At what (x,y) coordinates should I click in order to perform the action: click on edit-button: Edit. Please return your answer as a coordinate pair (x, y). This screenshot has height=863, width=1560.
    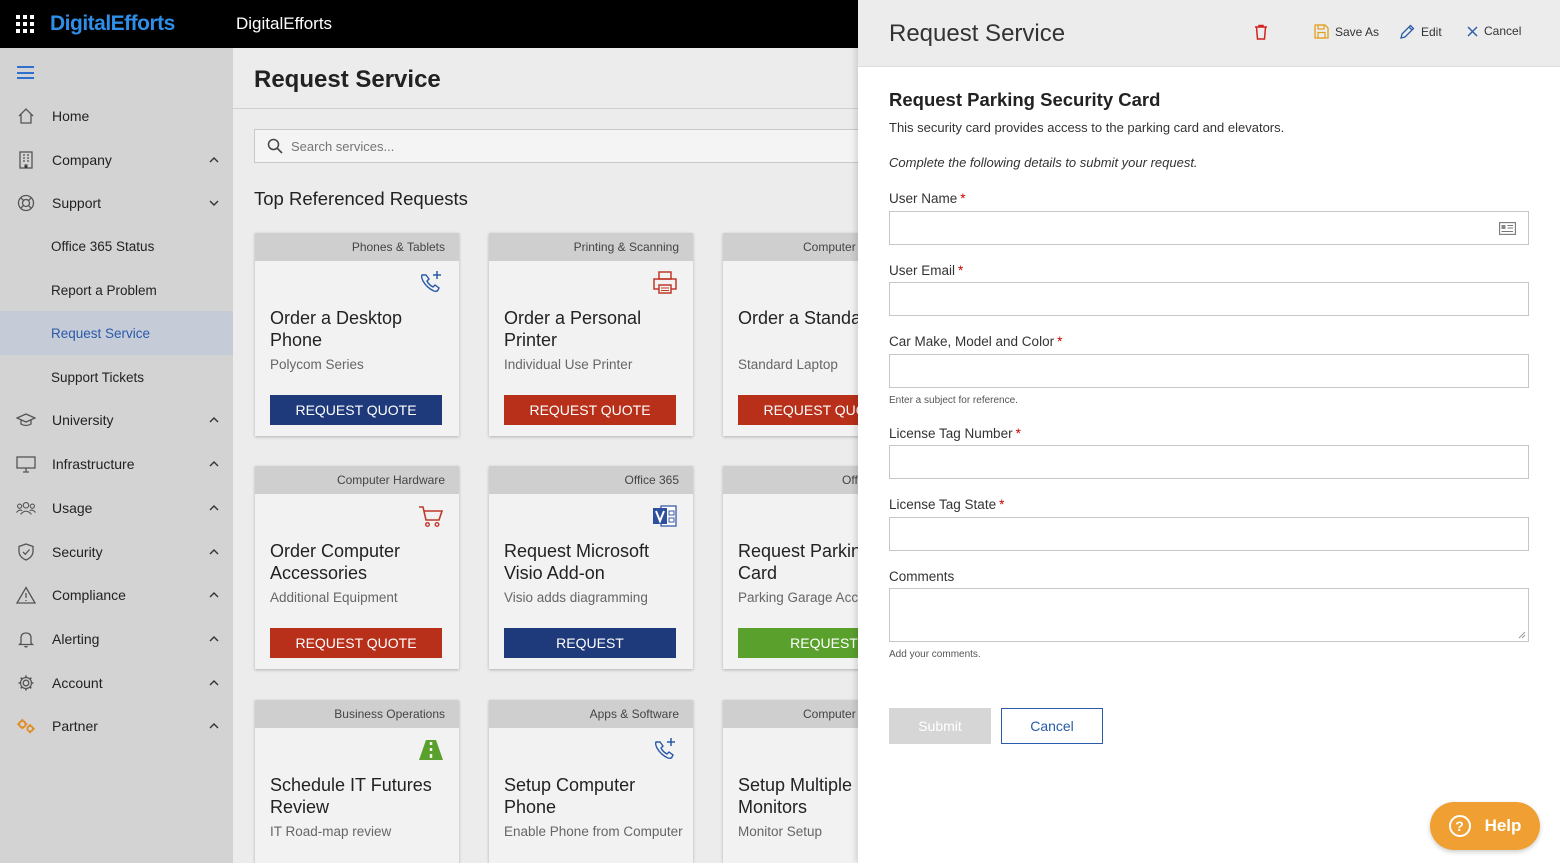
    Looking at the image, I should click on (1420, 32).